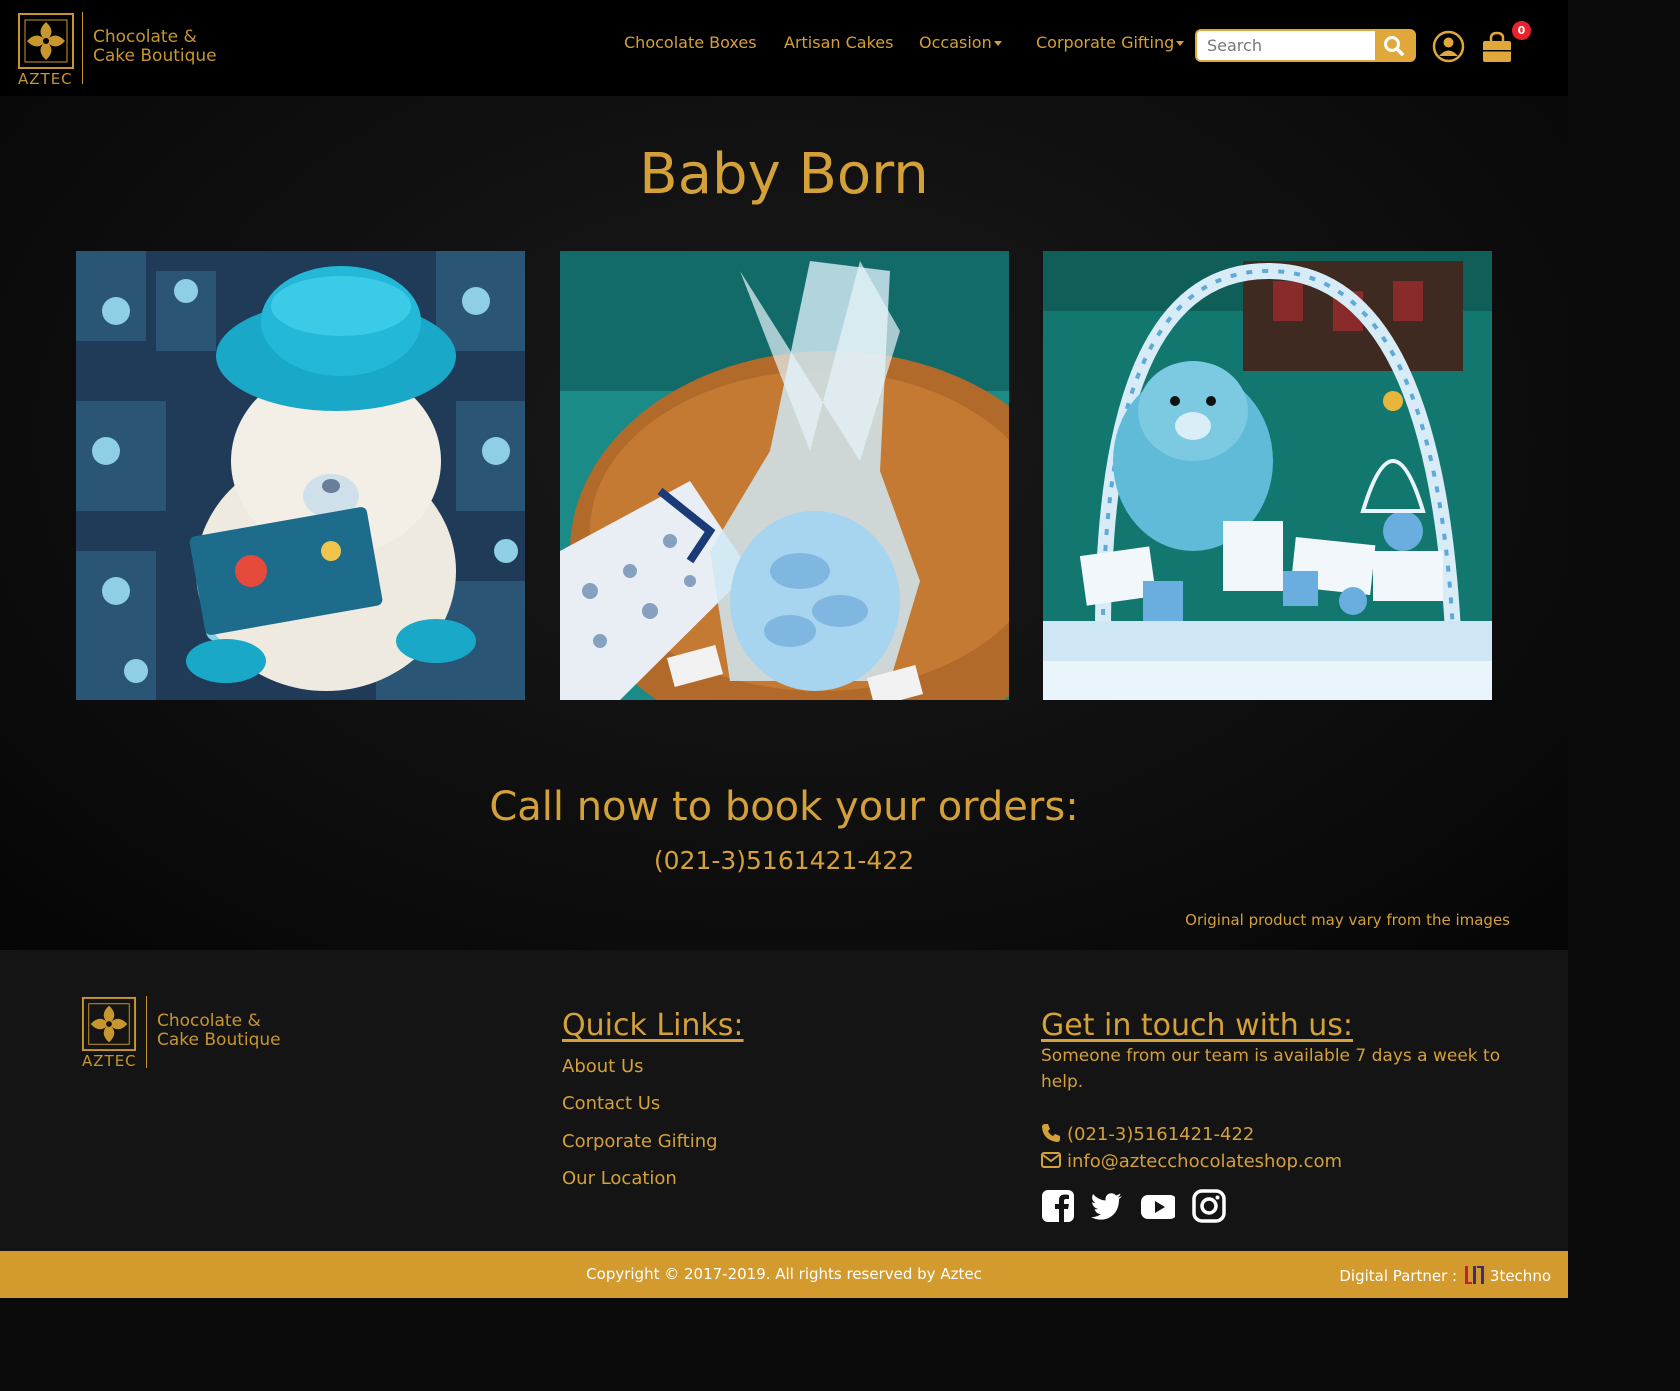  What do you see at coordinates (1448, 46) in the screenshot?
I see `user-account-icon` at bounding box center [1448, 46].